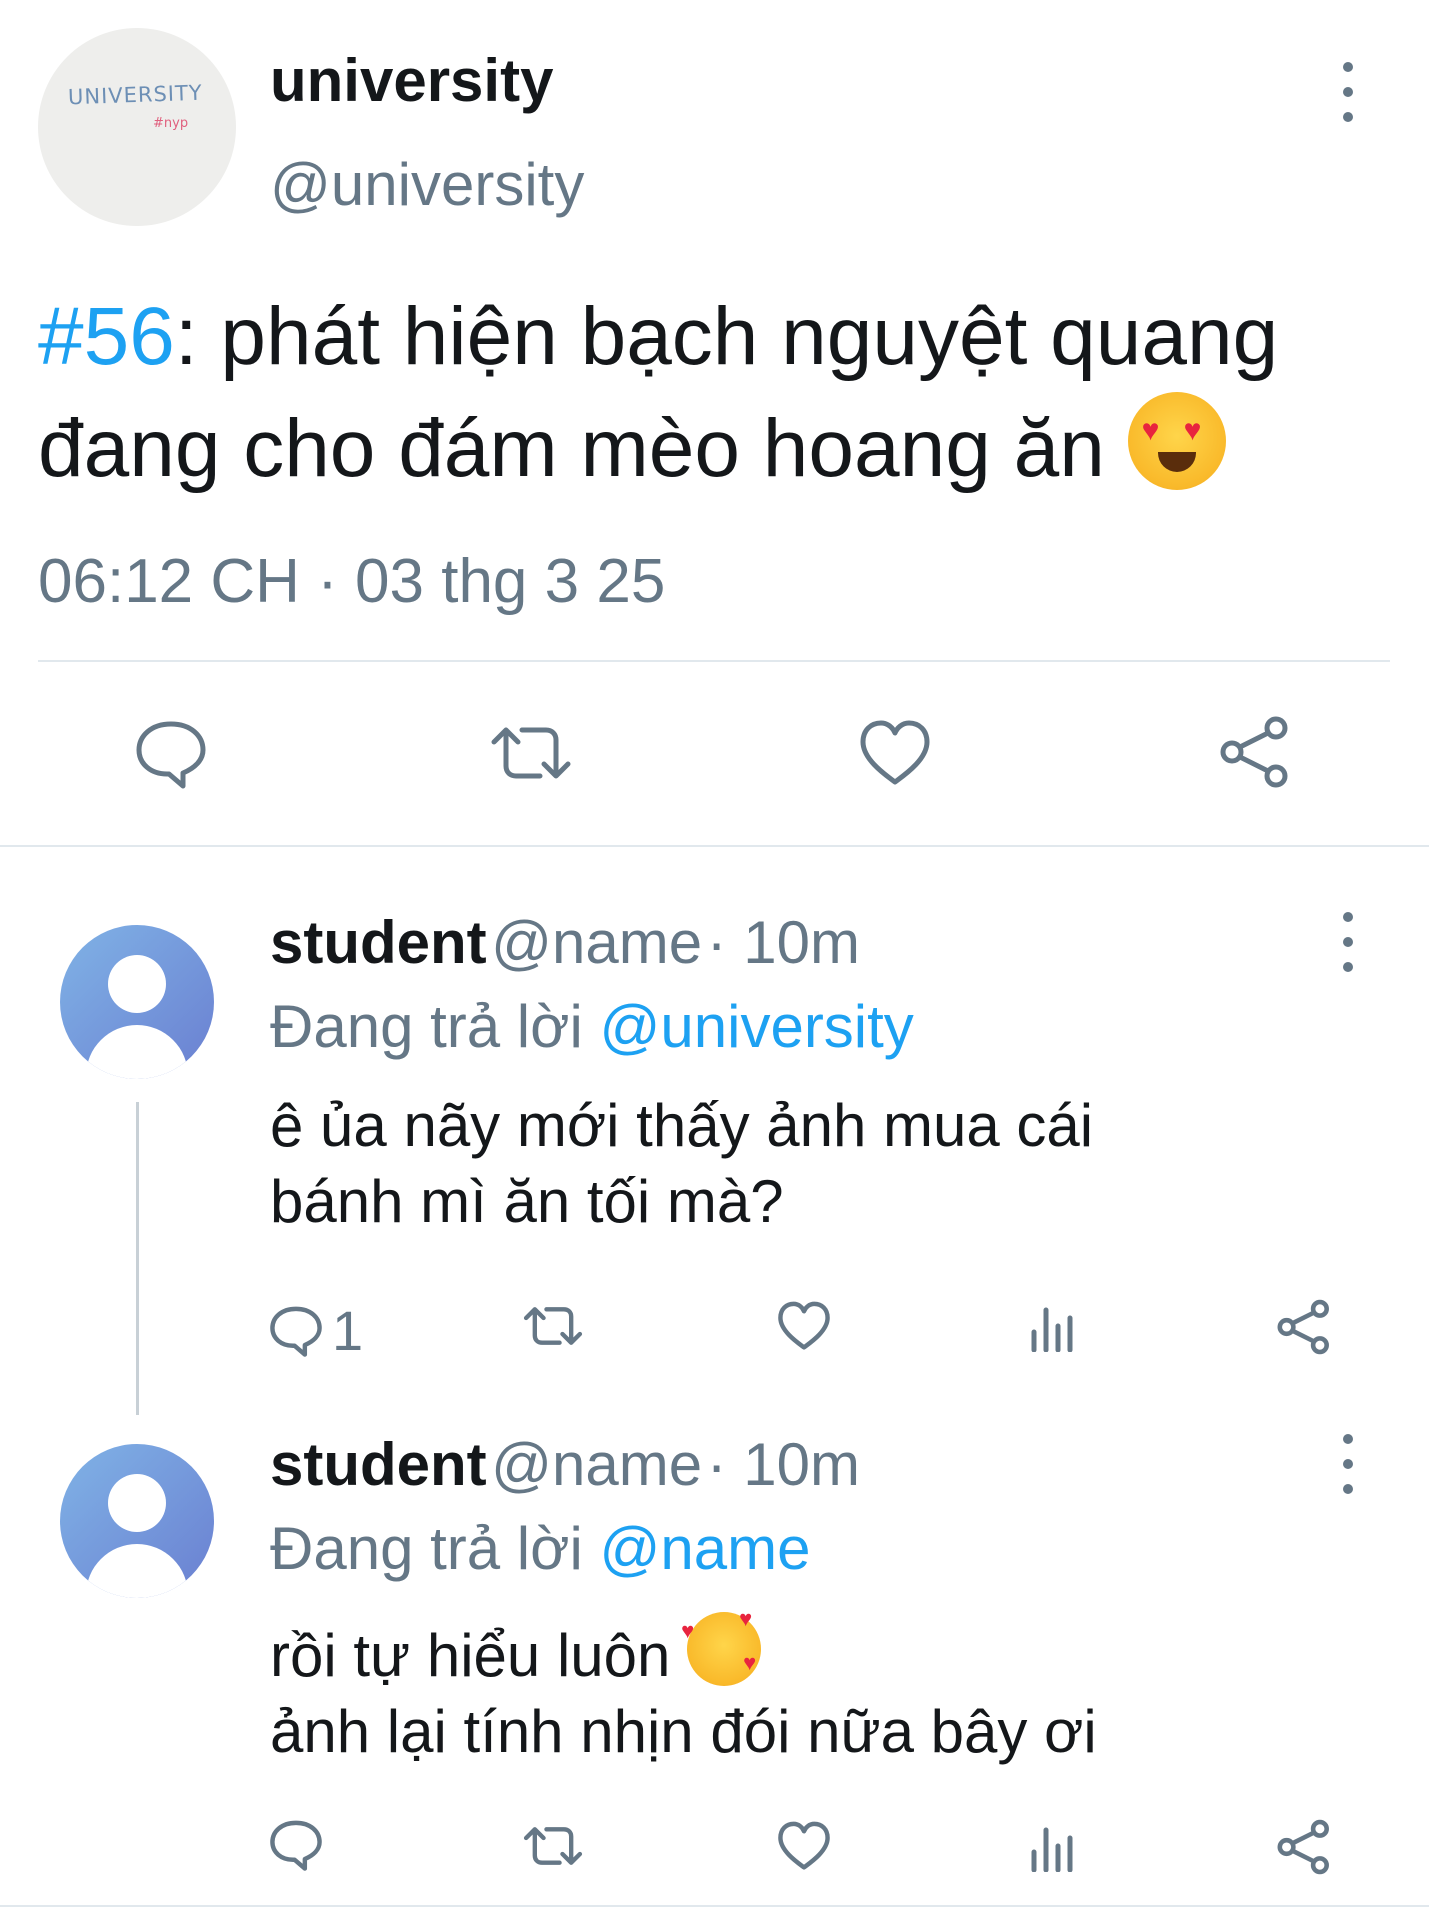 This screenshot has height=1920, width=1429. Describe the element at coordinates (411, 80) in the screenshot. I see `author-name: university` at that location.